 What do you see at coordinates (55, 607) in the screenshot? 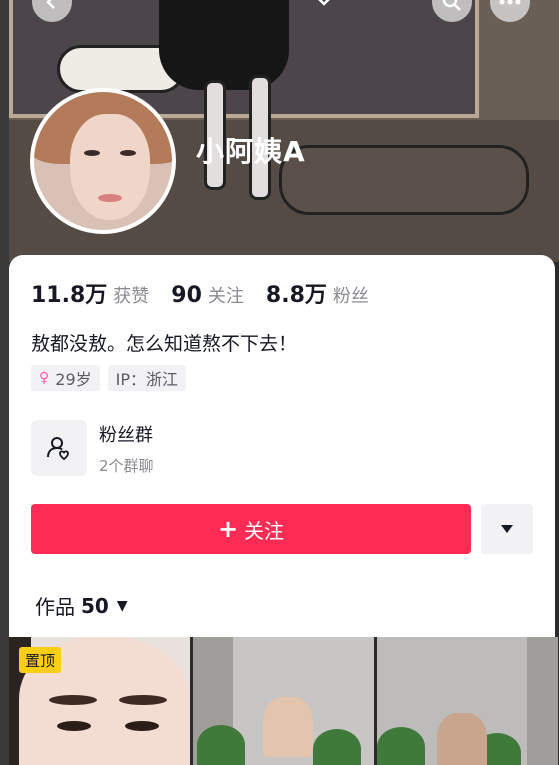
I see `works-label: 作品` at bounding box center [55, 607].